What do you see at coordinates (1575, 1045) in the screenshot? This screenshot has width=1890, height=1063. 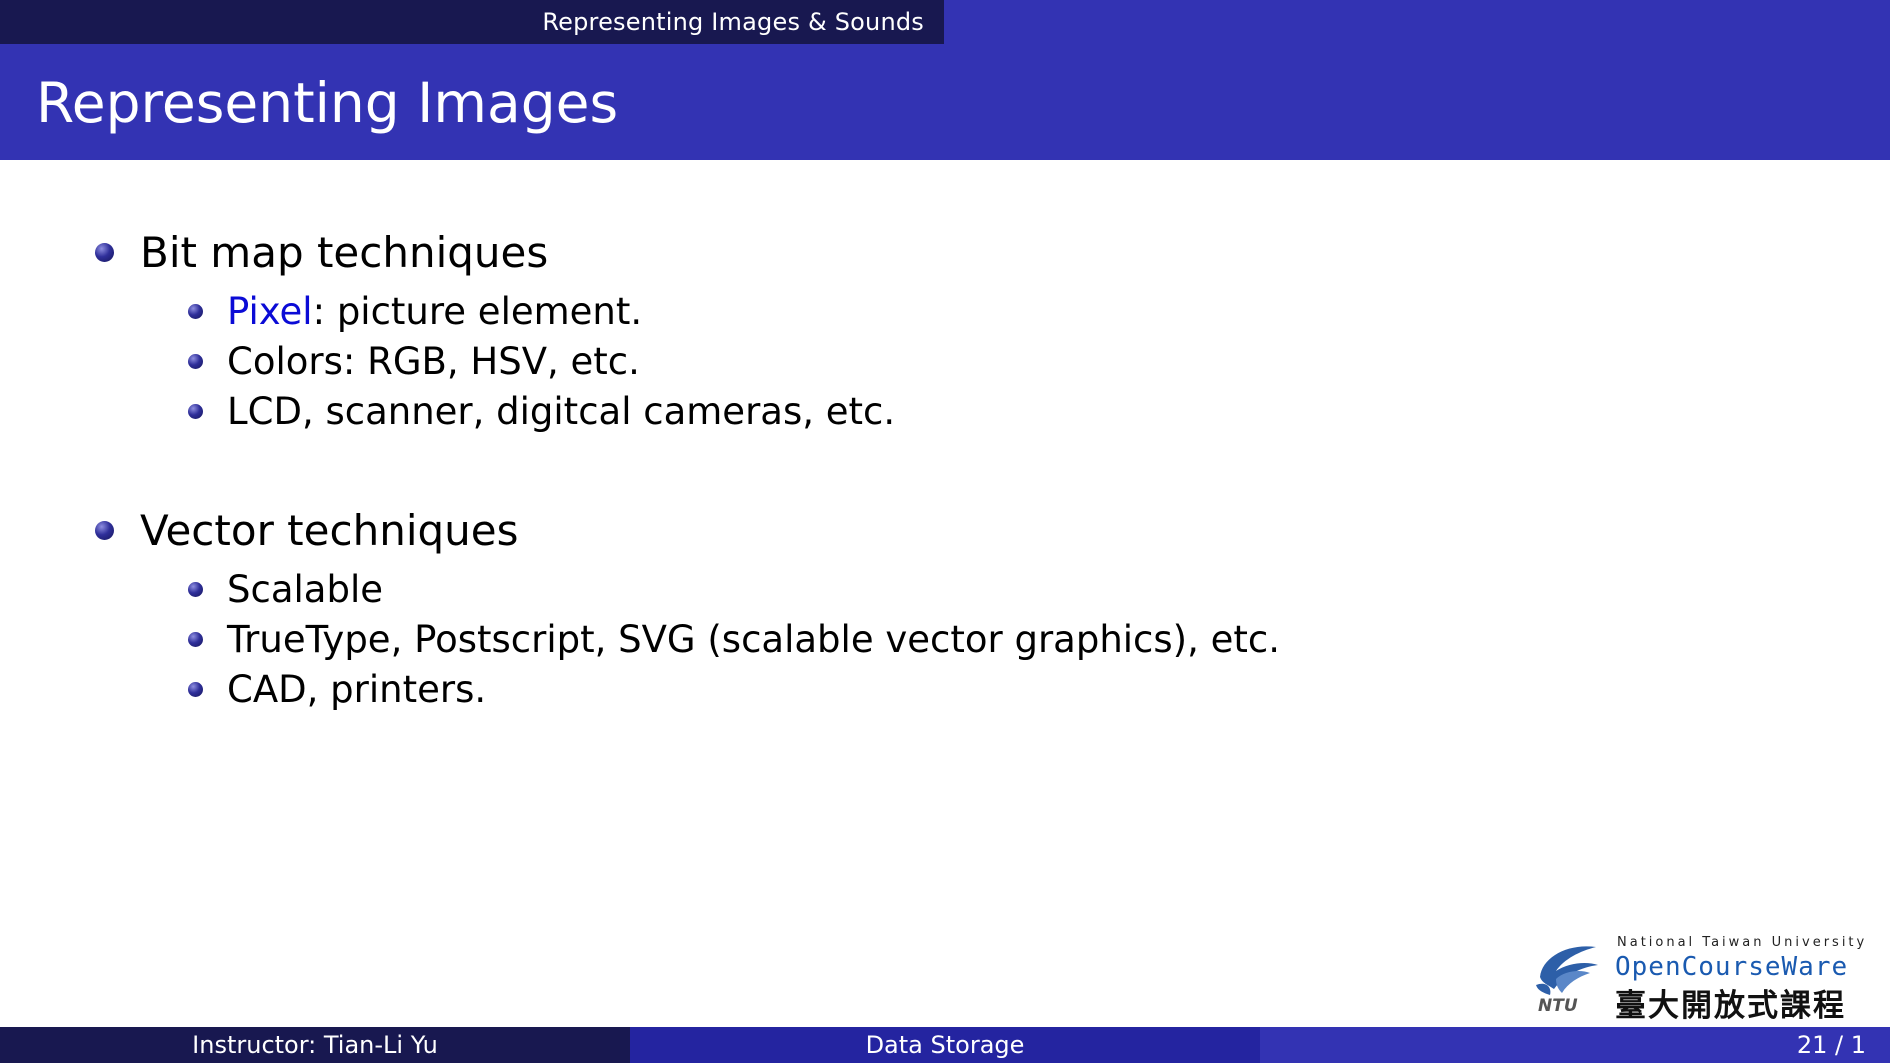 I see `footer-page-cell: 21 / 1` at bounding box center [1575, 1045].